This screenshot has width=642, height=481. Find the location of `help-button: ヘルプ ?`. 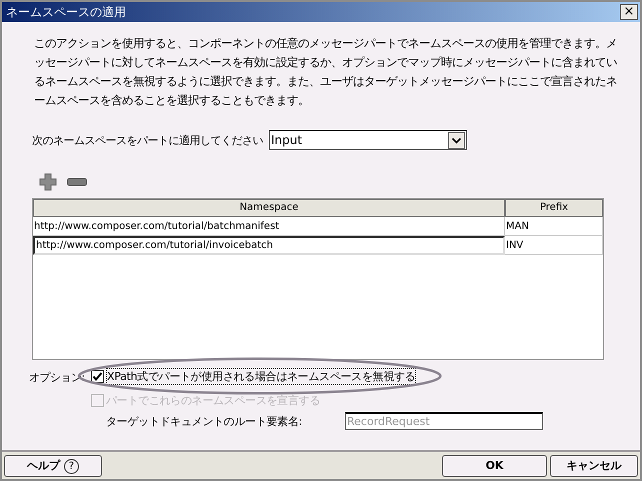

help-button: ヘルプ ? is located at coordinates (53, 465).